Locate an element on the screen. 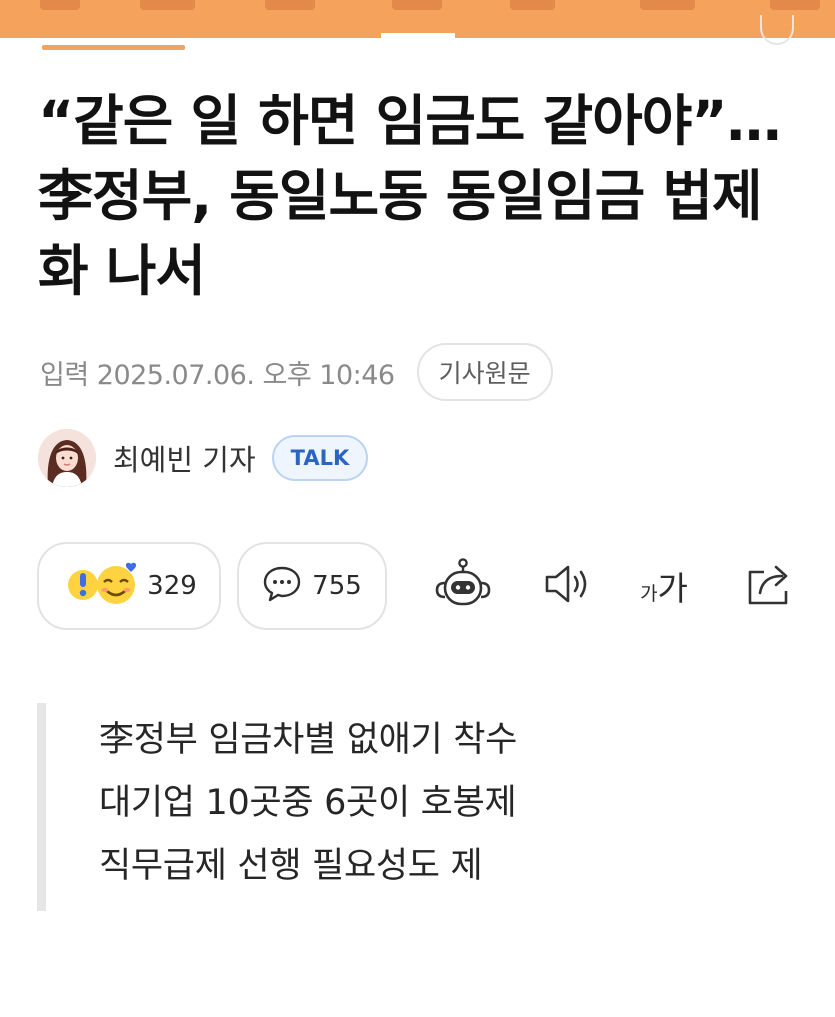  font-size-icon: 가 가 is located at coordinates (664, 586).